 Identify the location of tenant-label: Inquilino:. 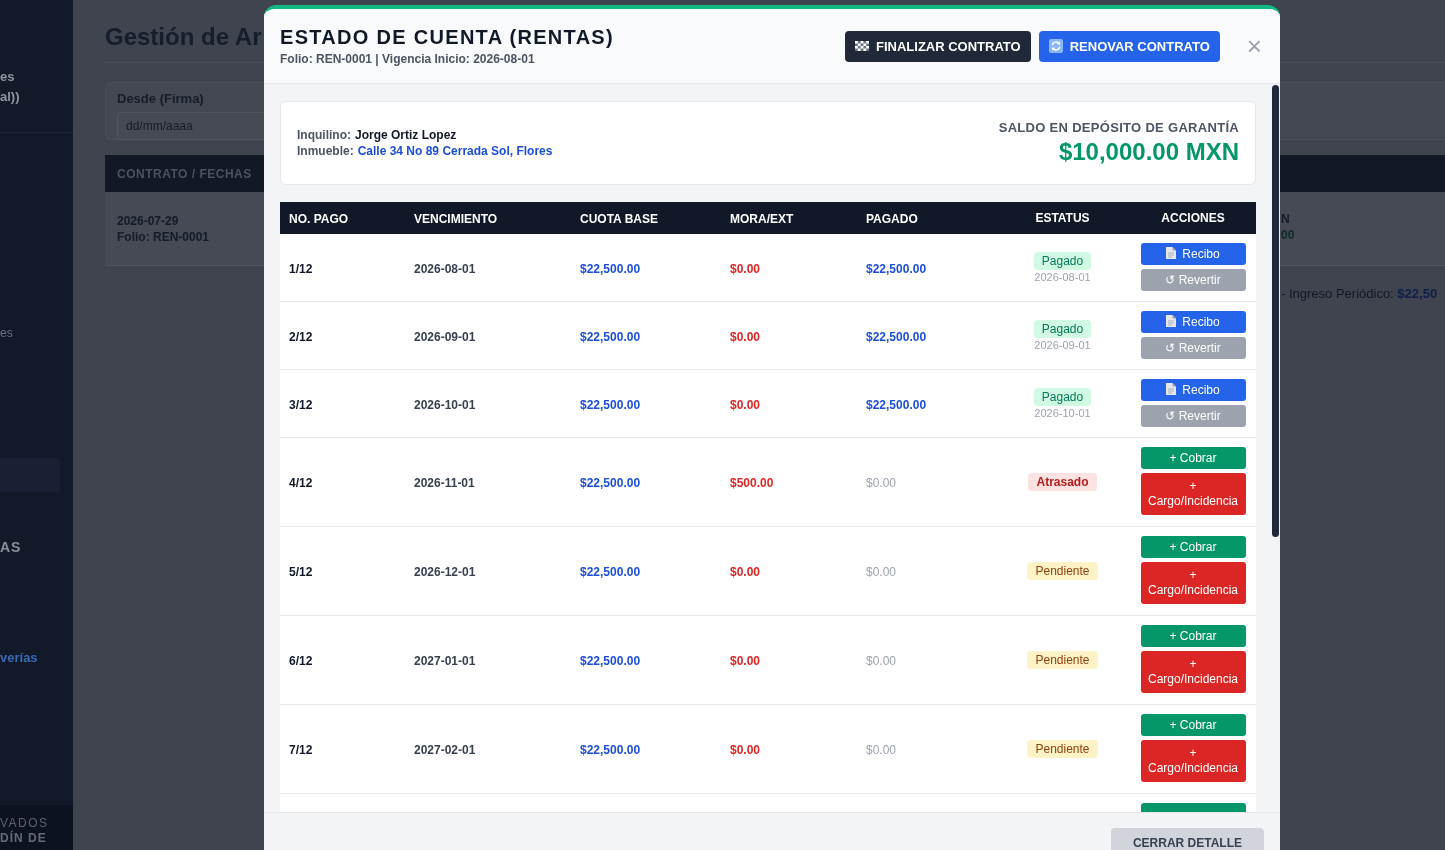
(324, 135).